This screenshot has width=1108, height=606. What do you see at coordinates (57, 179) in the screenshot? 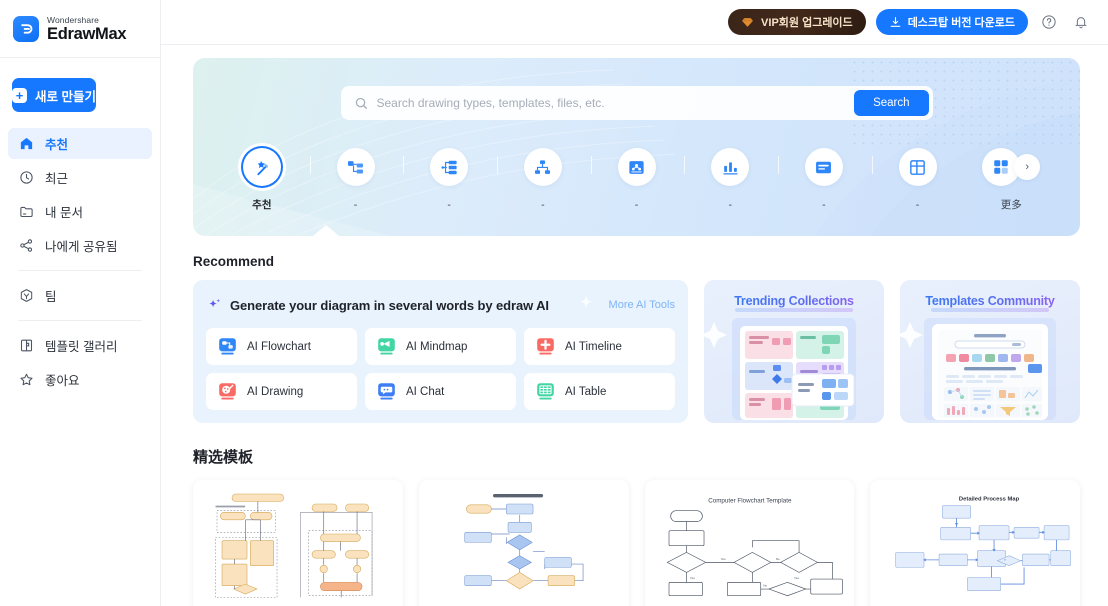
I see `sidebar-item-label: 최근` at bounding box center [57, 179].